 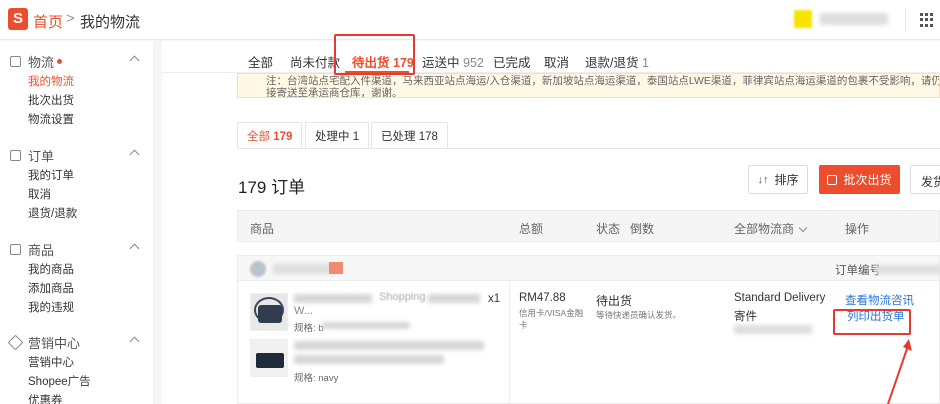 What do you see at coordinates (336, 268) in the screenshot?
I see `chat-icon` at bounding box center [336, 268].